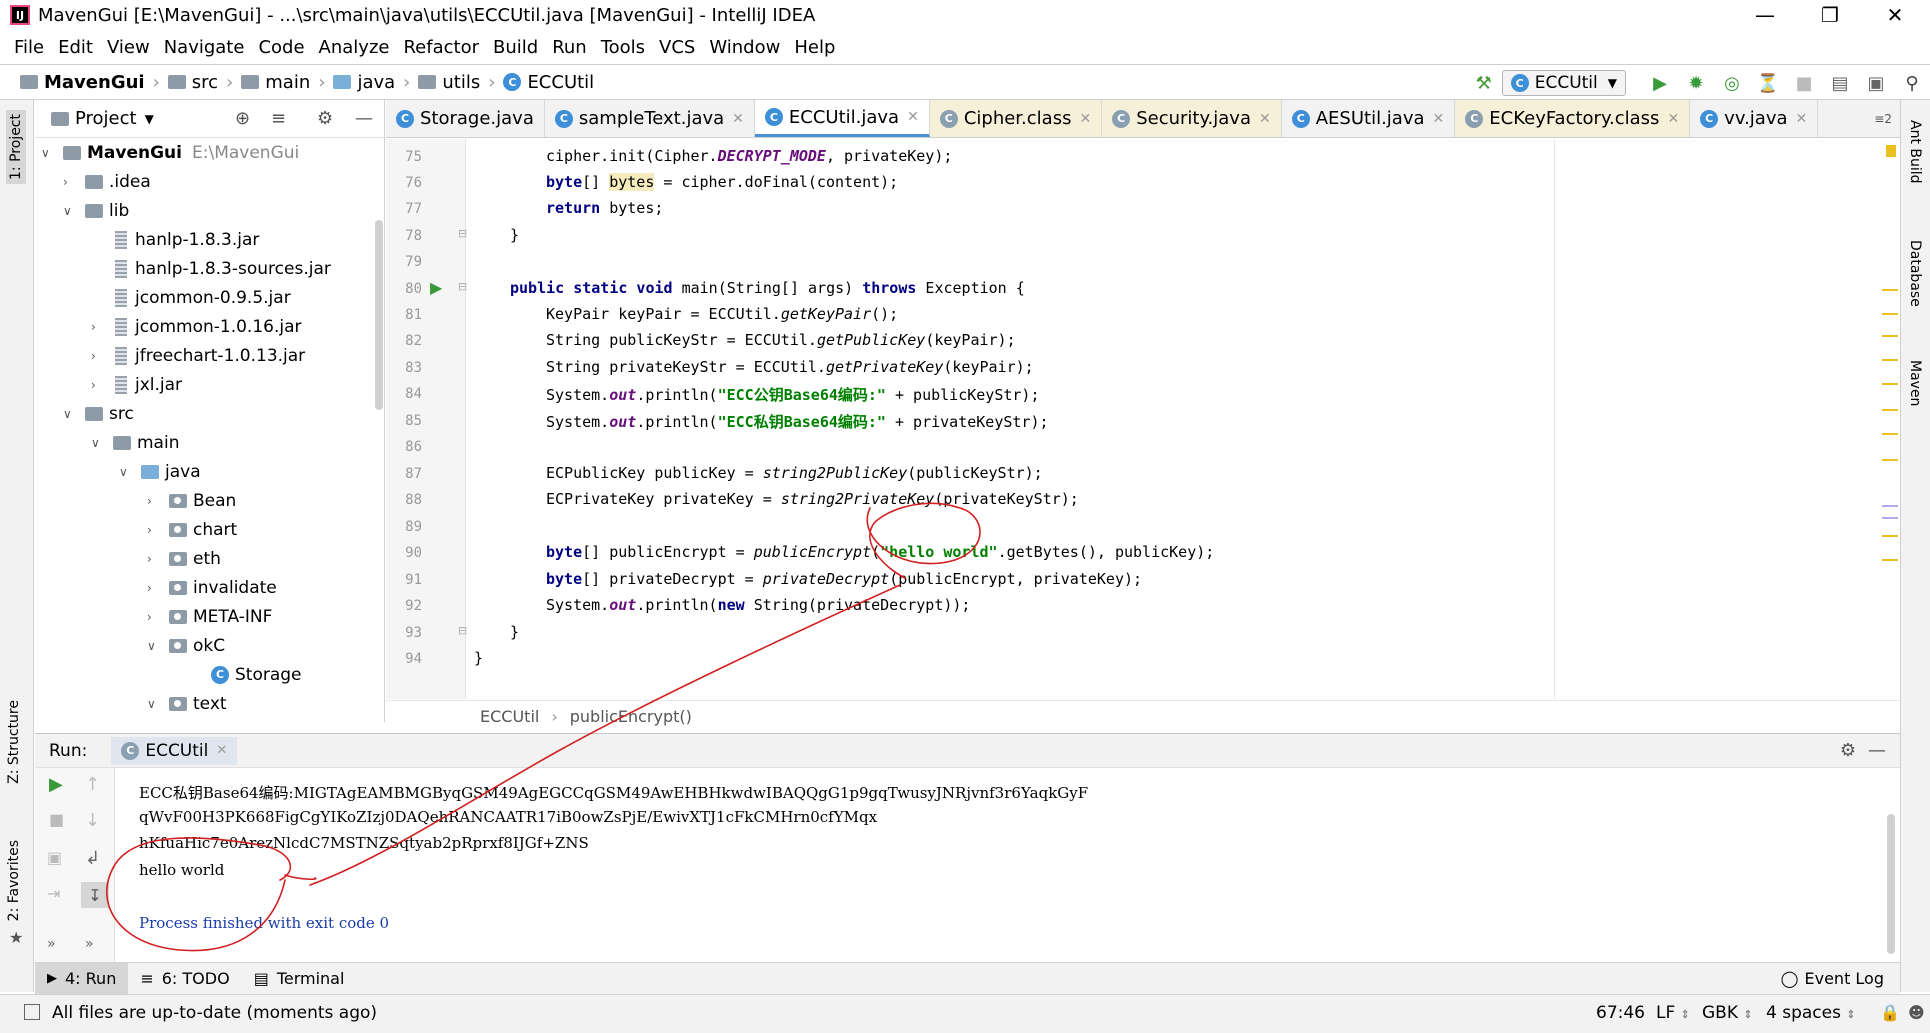 The image size is (1930, 1033). What do you see at coordinates (96, 210) in the screenshot?
I see `tree-item: ∨ lib` at bounding box center [96, 210].